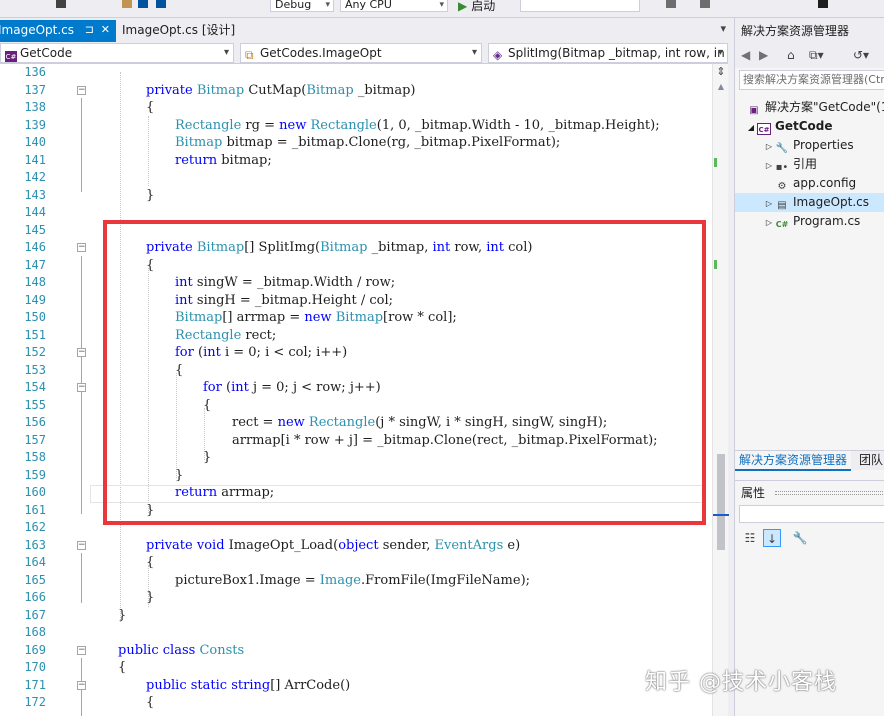 This screenshot has height=716, width=884. I want to click on line-number: 157, so click(35, 439).